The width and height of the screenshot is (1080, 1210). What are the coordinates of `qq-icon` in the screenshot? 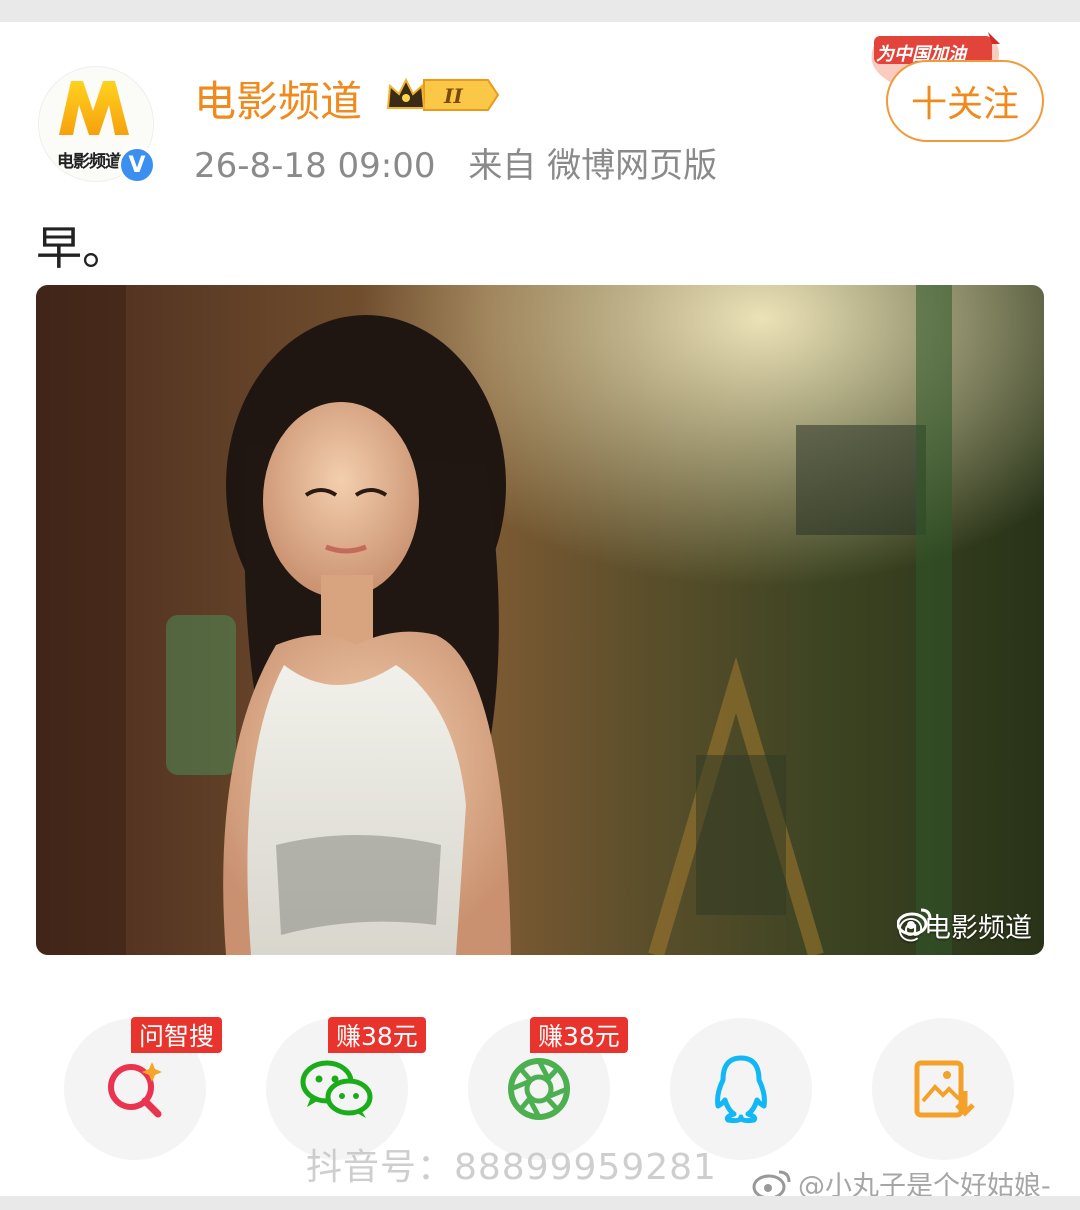 It's located at (741, 1089).